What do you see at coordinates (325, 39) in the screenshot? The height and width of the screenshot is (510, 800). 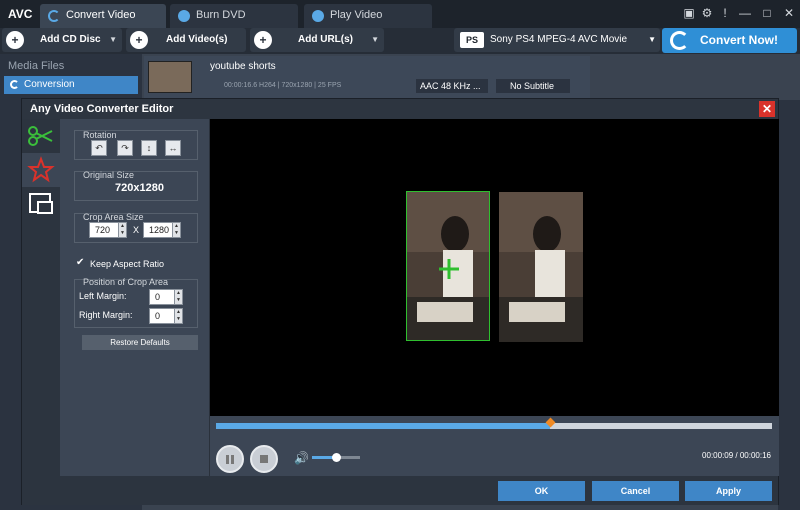 I see `add-url-label: Add URL(s)` at bounding box center [325, 39].